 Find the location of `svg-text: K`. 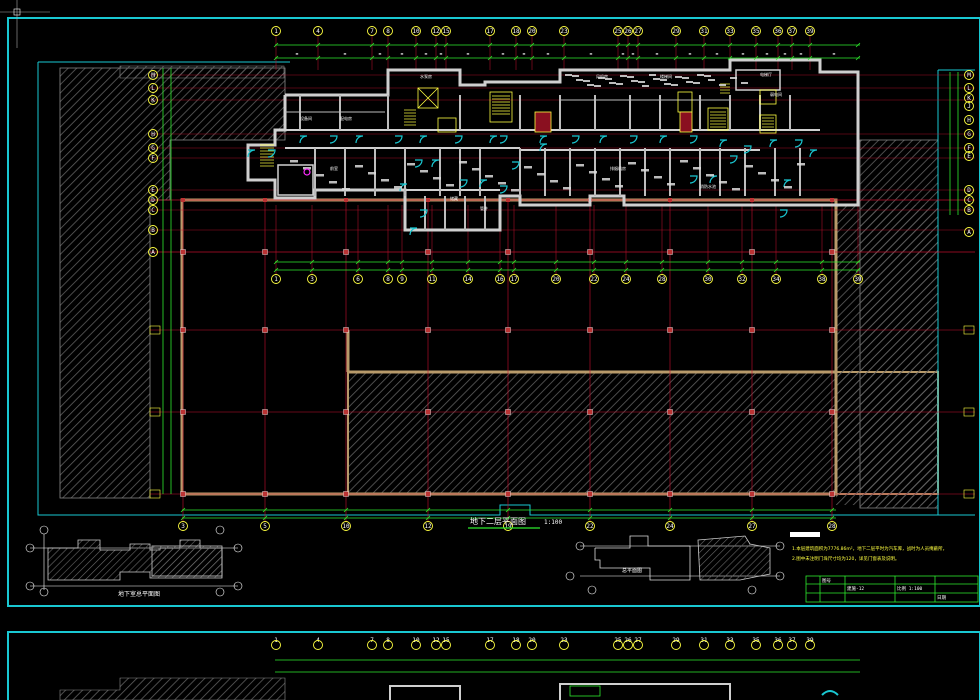

svg-text: K is located at coordinates (153, 100).